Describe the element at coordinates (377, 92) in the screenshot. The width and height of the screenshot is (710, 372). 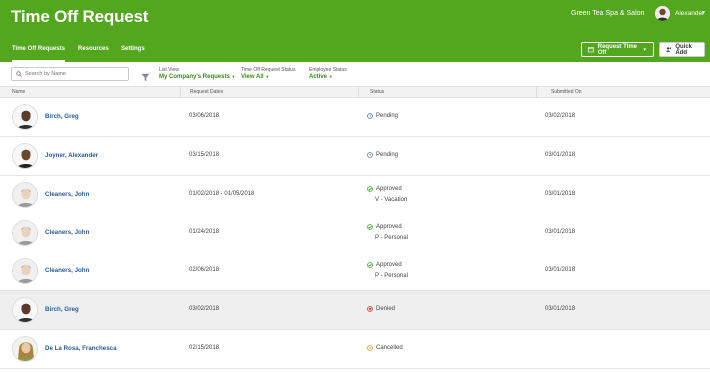
I see `column-header-status: Status` at that location.